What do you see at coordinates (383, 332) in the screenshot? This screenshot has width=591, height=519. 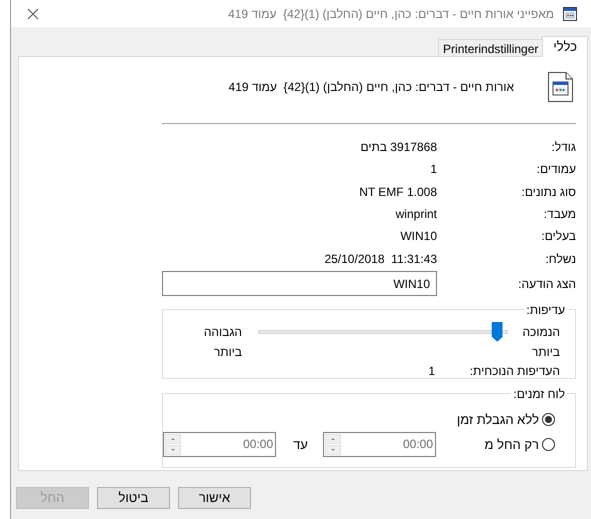 I see `priority-slider` at bounding box center [383, 332].